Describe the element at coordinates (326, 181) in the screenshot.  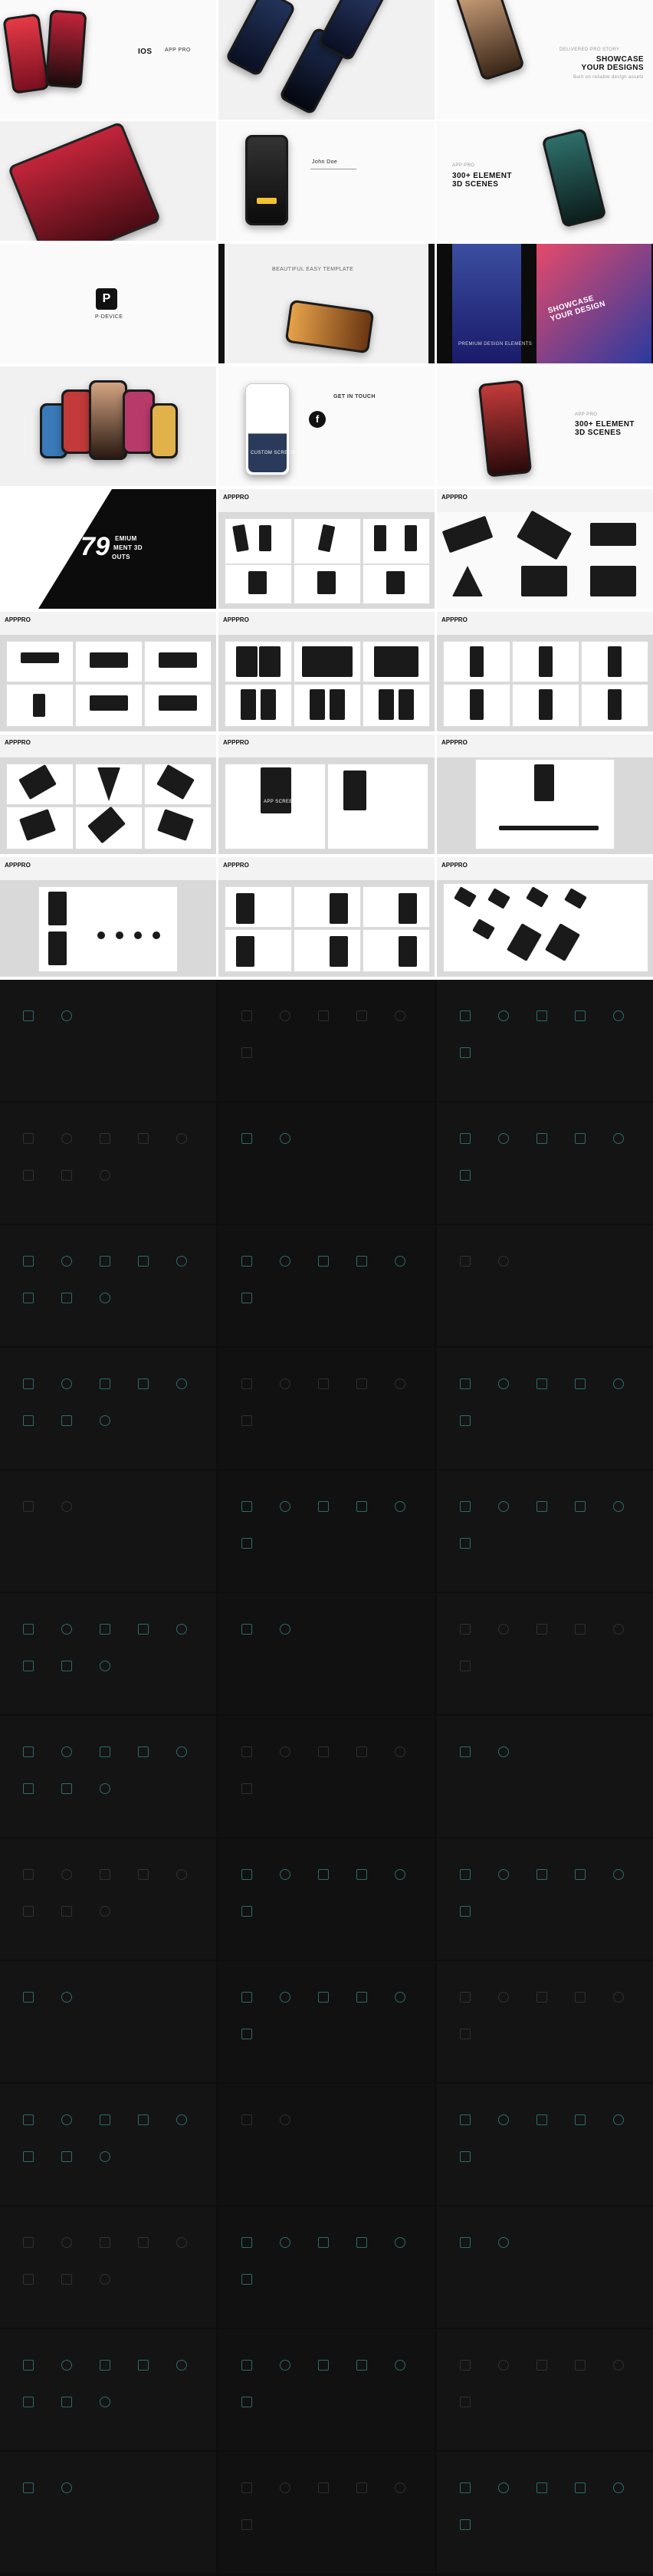
I see `slide-r2-b: John Doe` at that location.